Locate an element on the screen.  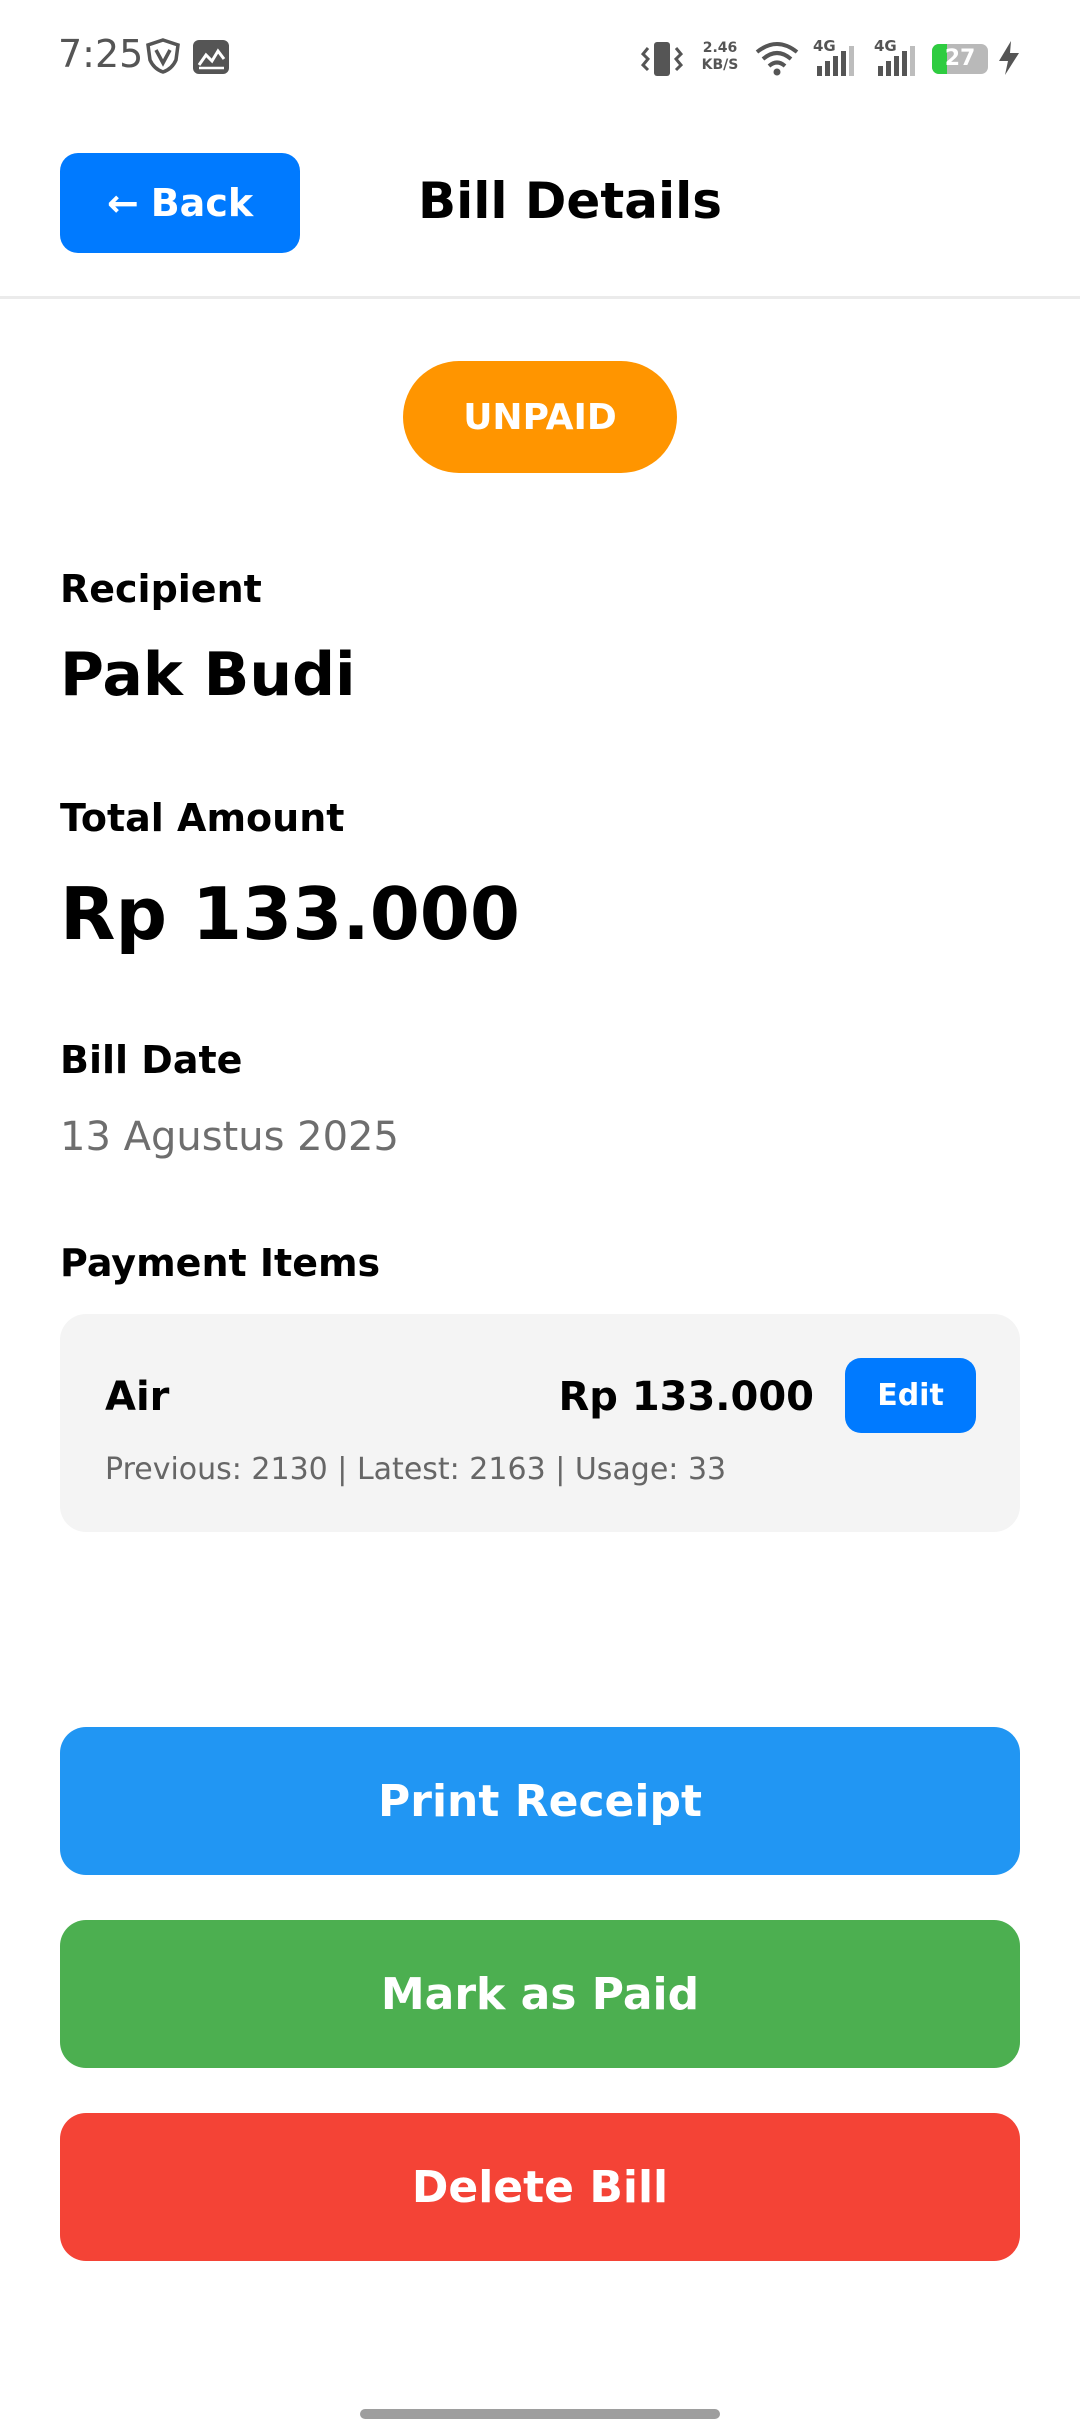
header: ← Back Bill Details is located at coordinates (540, 209).